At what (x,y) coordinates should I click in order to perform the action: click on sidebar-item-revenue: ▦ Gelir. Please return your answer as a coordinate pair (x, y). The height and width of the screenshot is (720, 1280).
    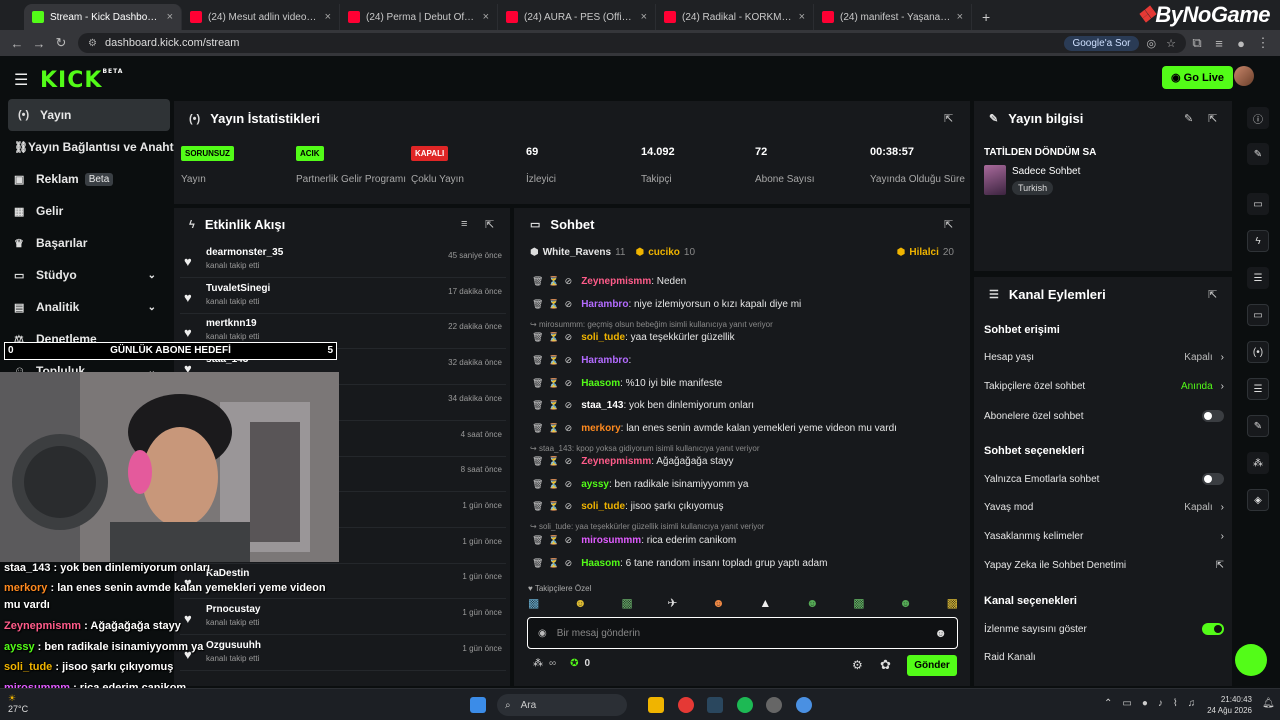
    Looking at the image, I should click on (85, 211).